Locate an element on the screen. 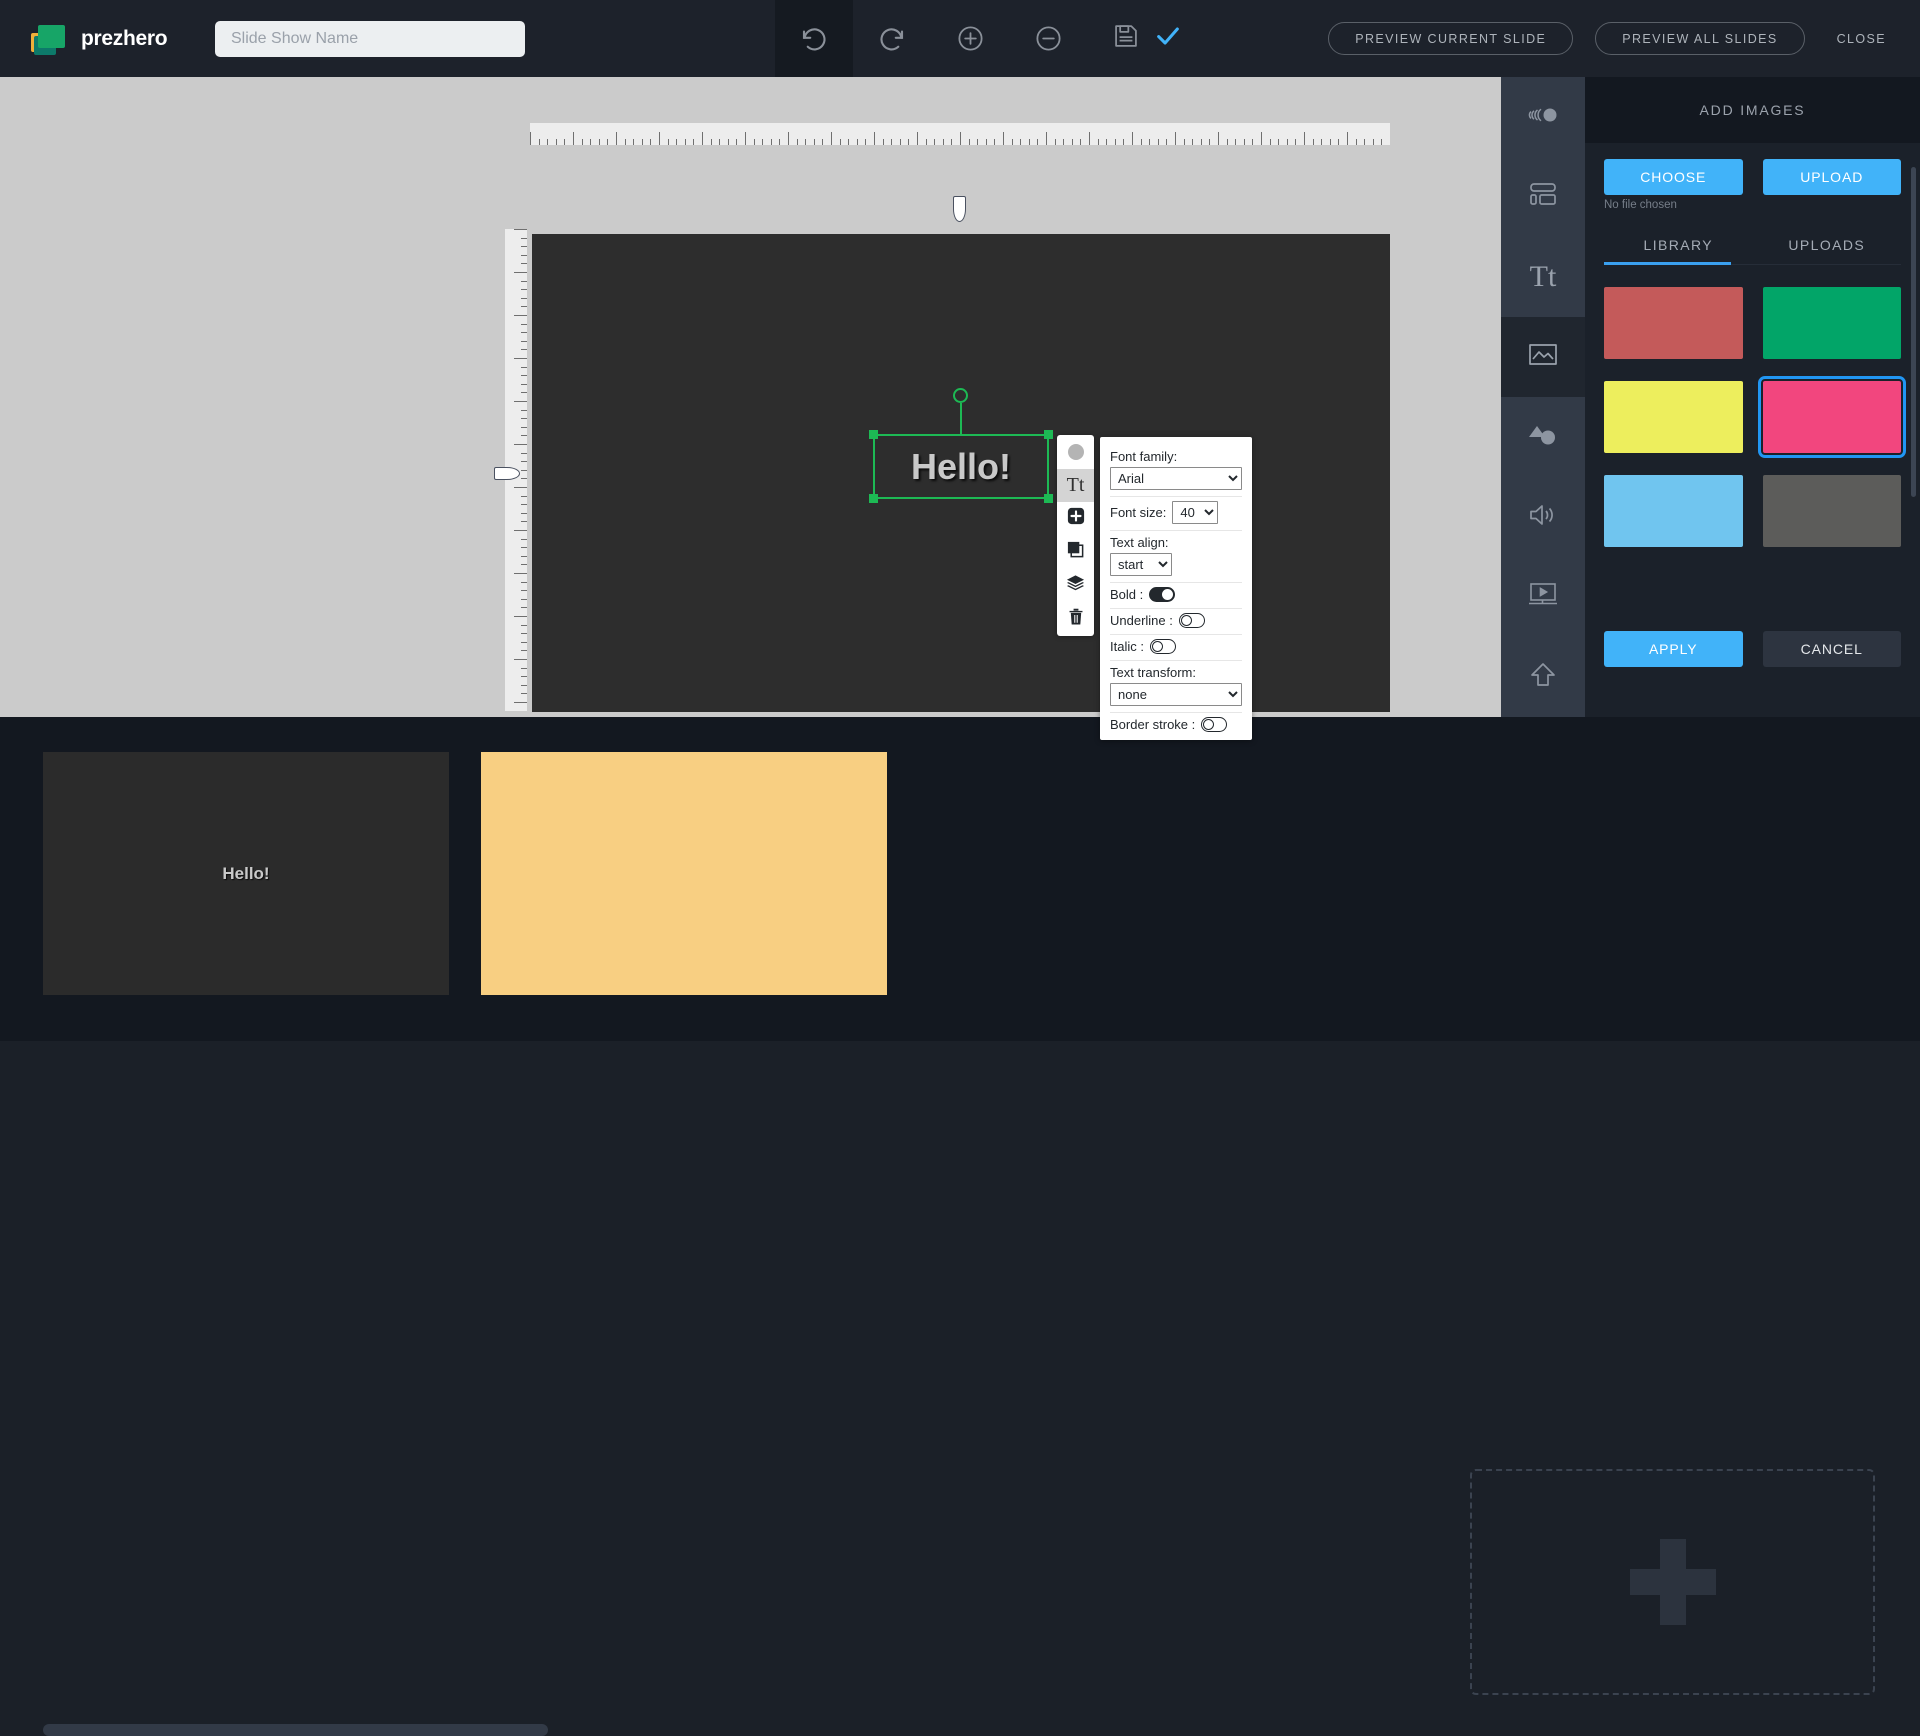 This screenshot has height=1736, width=1920. text-transform-label: Text transform: is located at coordinates (1153, 672).